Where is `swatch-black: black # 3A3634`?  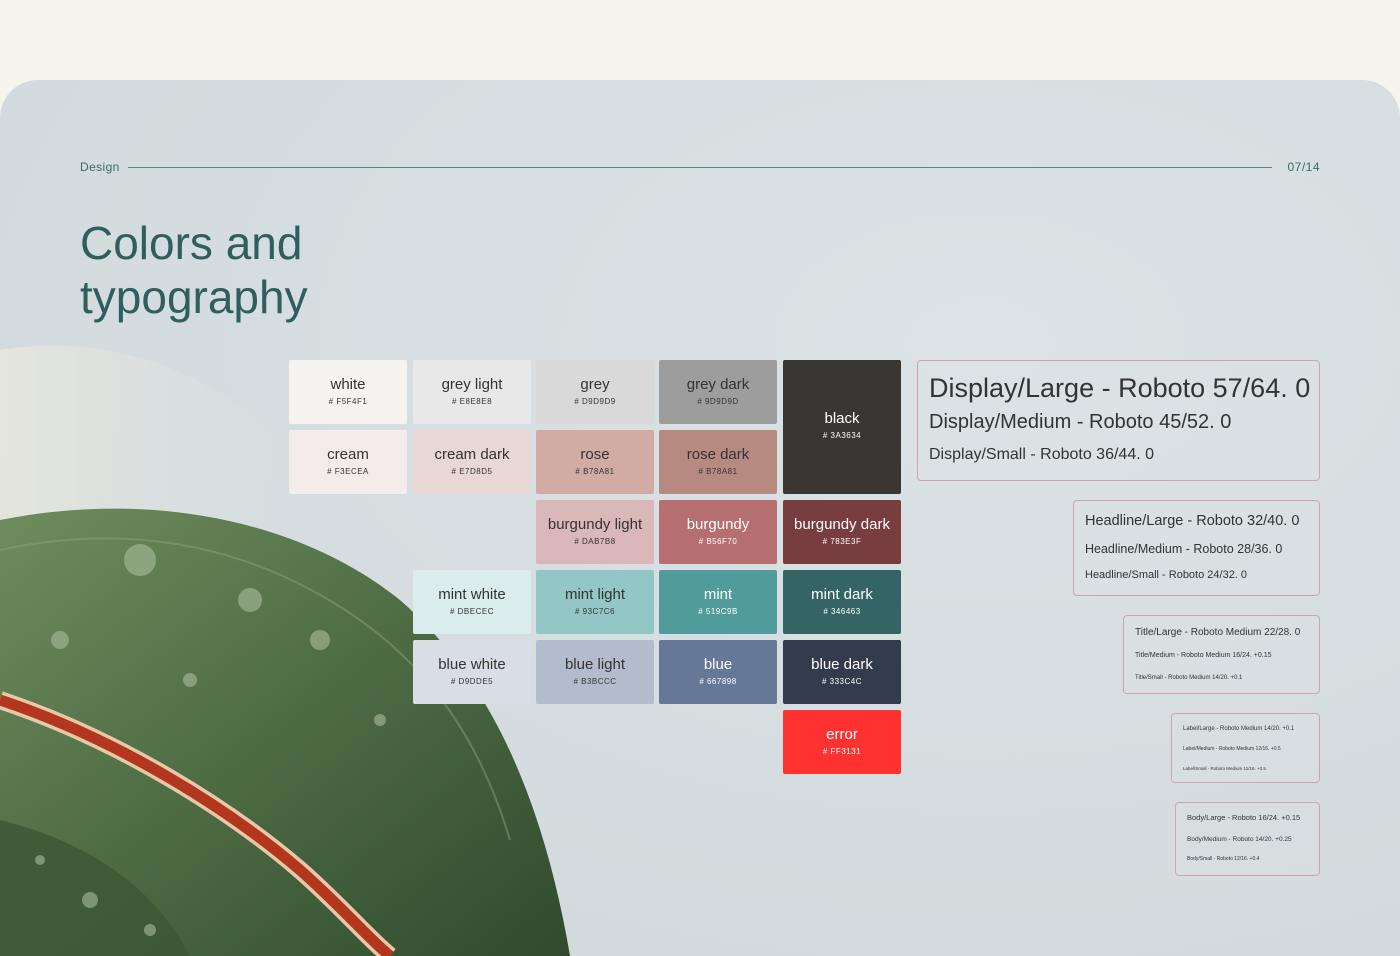
swatch-black: black # 3A3634 is located at coordinates (842, 427).